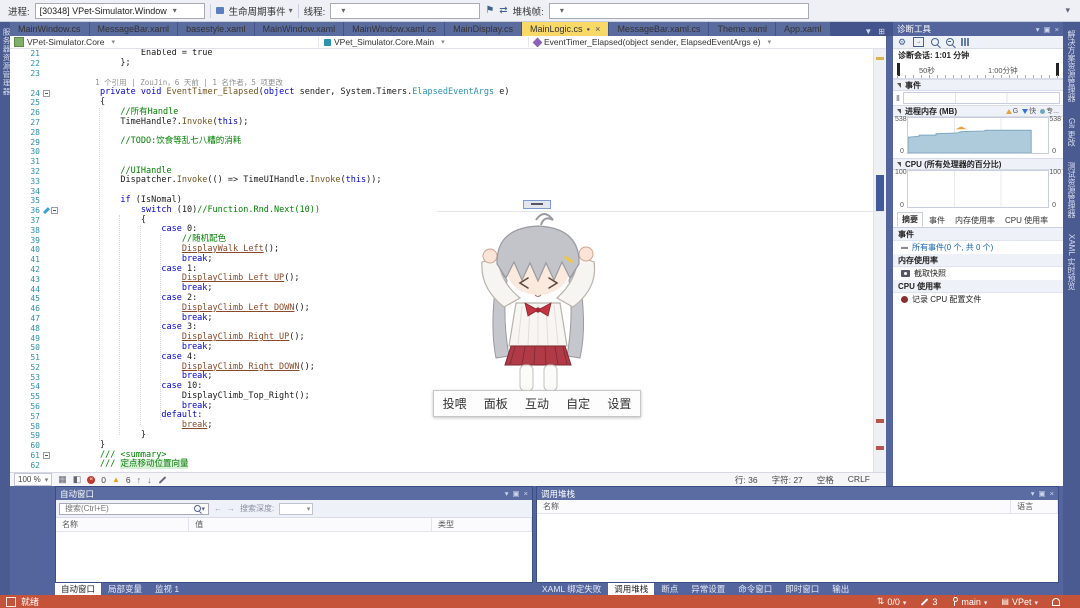 The width and height of the screenshot is (1080, 608). What do you see at coordinates (928, 602) in the screenshot?
I see `pending-edits-status: 3` at bounding box center [928, 602].